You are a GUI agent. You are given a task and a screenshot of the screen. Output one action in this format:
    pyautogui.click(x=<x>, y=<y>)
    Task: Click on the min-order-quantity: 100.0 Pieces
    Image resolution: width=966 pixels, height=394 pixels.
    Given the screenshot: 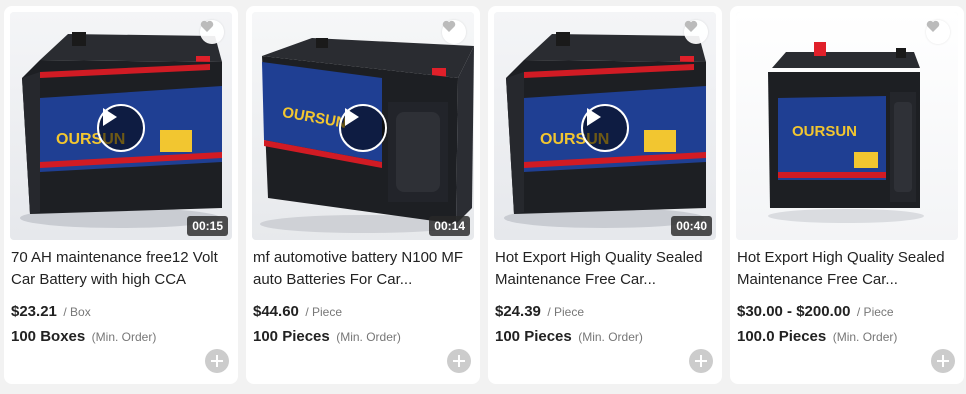 What is the action you would take?
    pyautogui.click(x=782, y=336)
    